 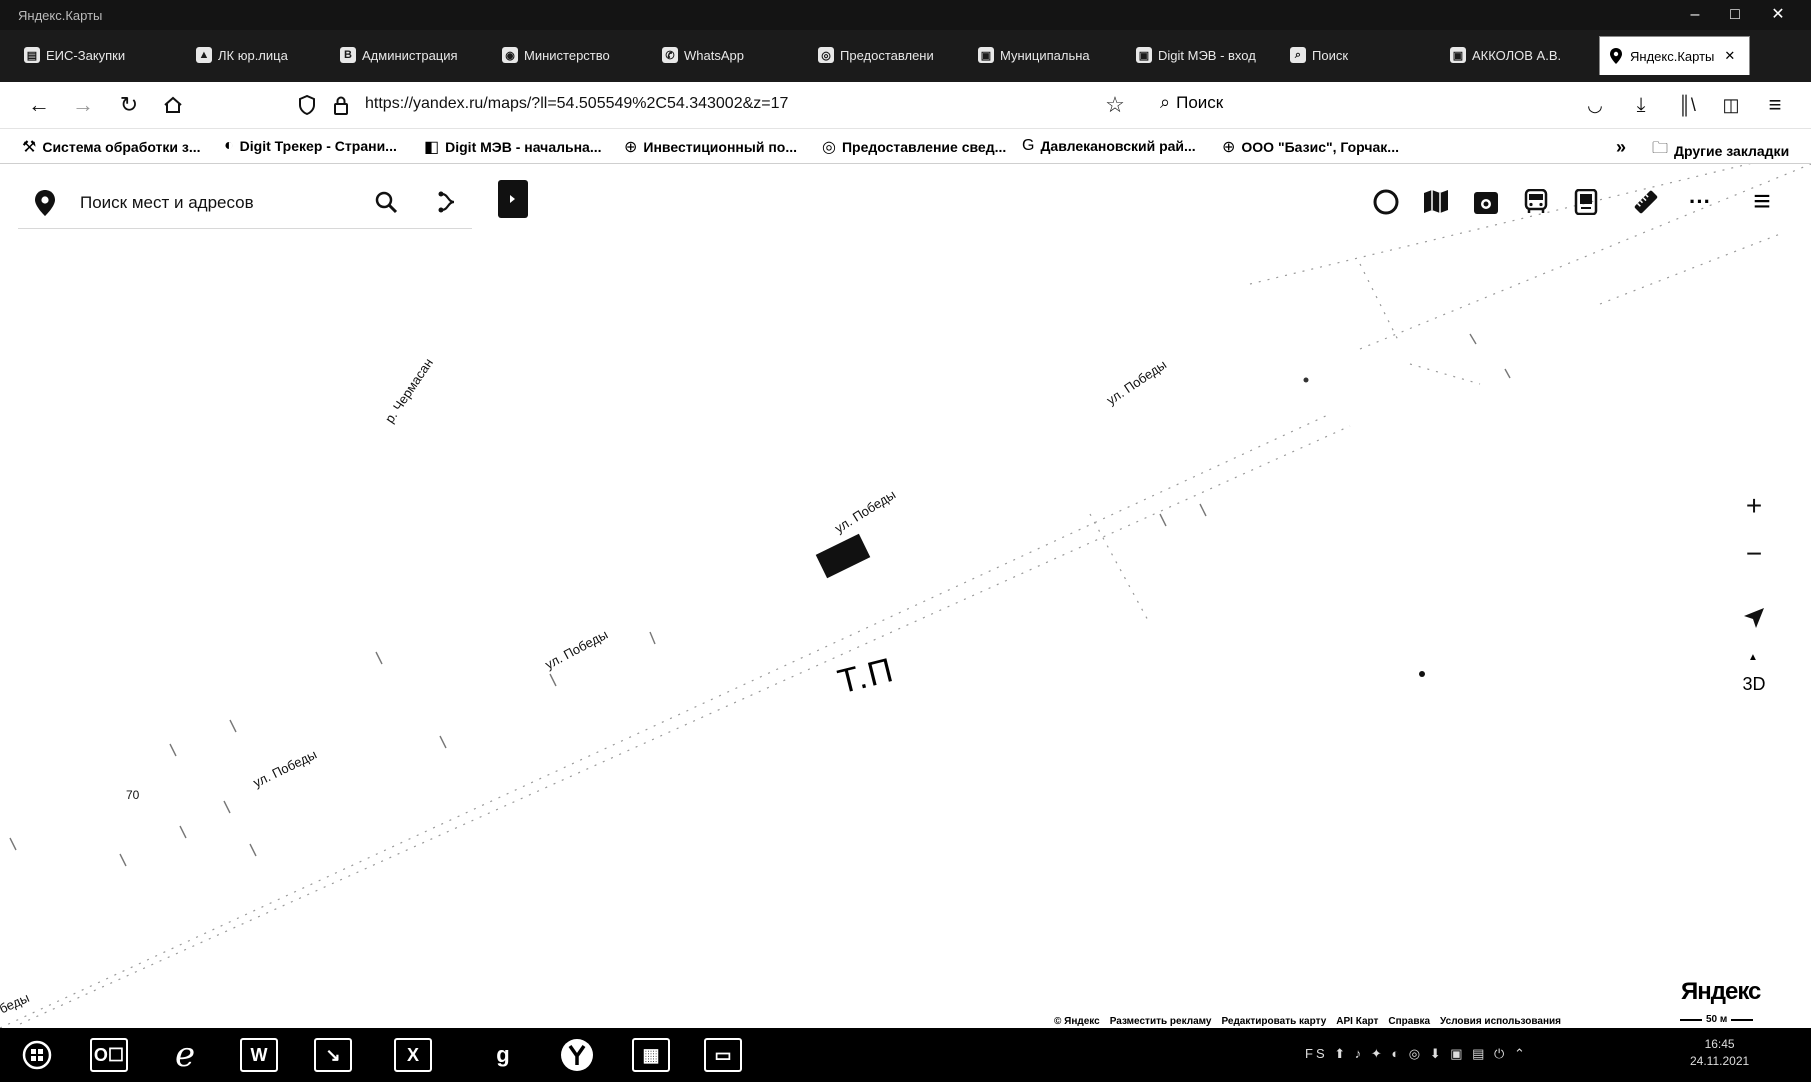 I want to click on digit-icon: ◧, so click(x=432, y=147).